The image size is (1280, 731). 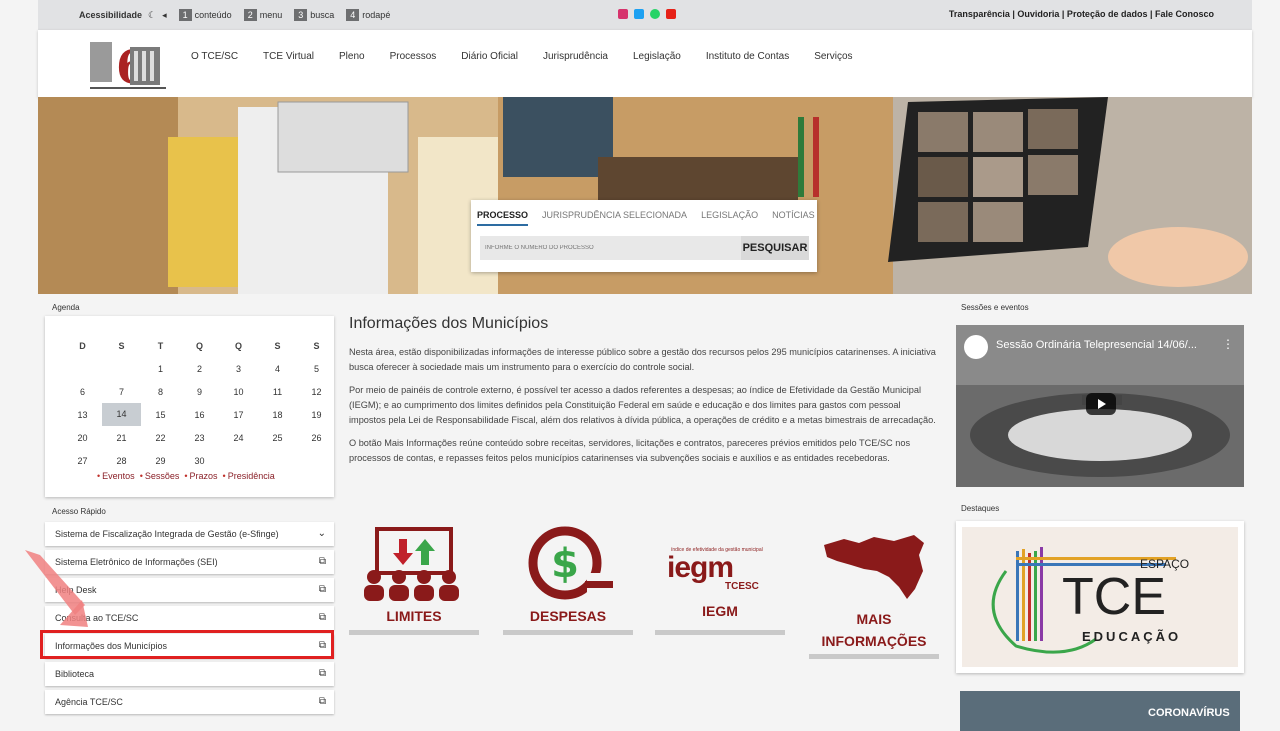 What do you see at coordinates (610, 248) in the screenshot?
I see `search-input` at bounding box center [610, 248].